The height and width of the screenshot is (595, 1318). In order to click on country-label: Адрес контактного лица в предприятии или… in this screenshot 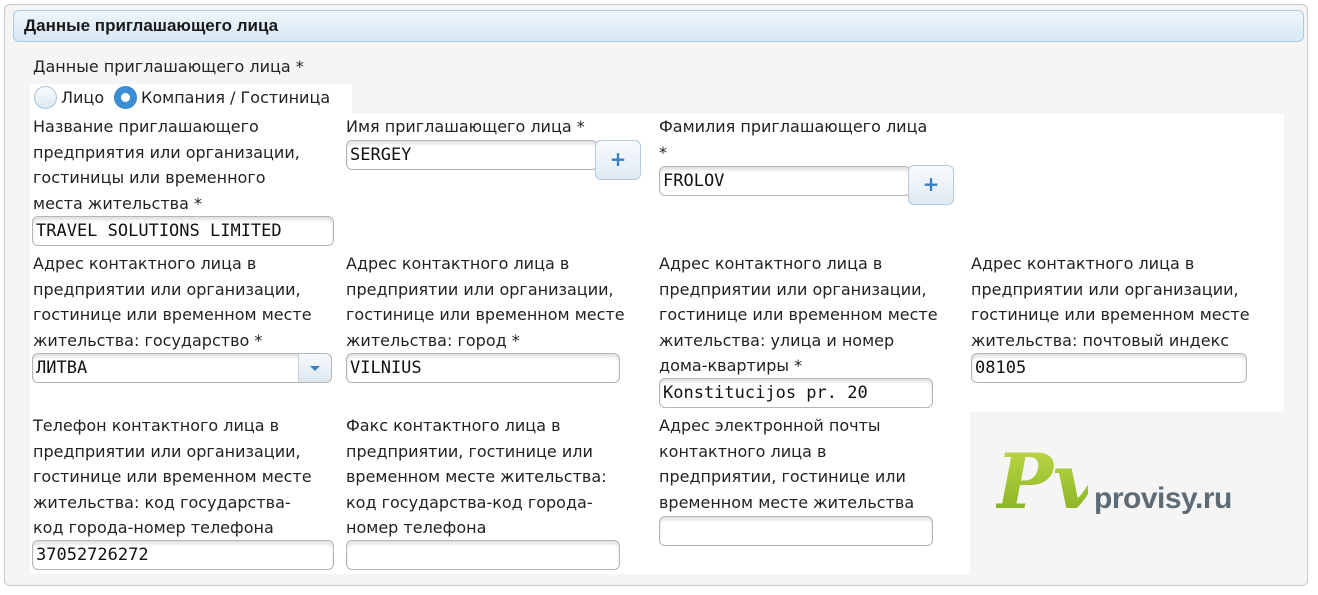, I will do `click(172, 302)`.